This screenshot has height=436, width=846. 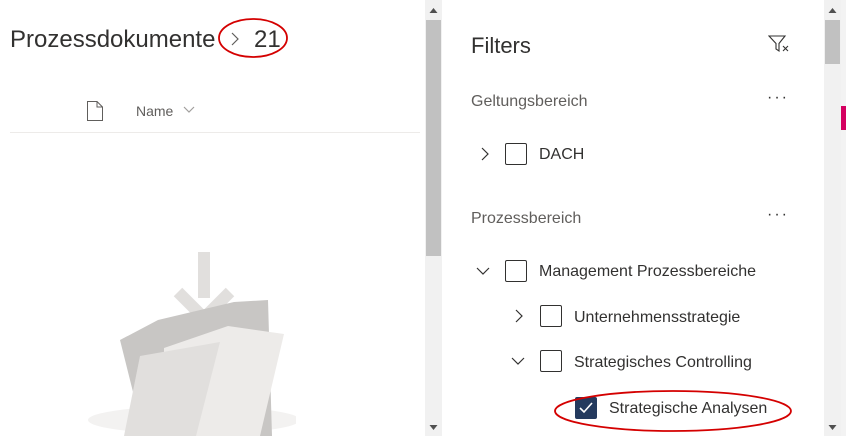 What do you see at coordinates (501, 45) in the screenshot?
I see `filters-pane-title: Filters` at bounding box center [501, 45].